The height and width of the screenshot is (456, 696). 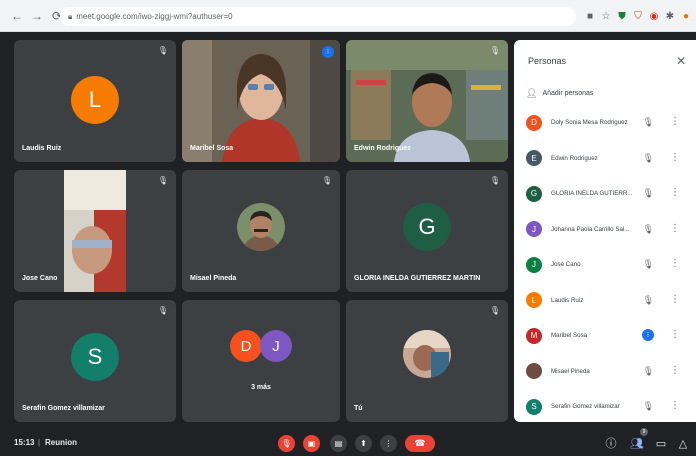 What do you see at coordinates (590, 16) in the screenshot?
I see `camera-indicator-icon: ■` at bounding box center [590, 16].